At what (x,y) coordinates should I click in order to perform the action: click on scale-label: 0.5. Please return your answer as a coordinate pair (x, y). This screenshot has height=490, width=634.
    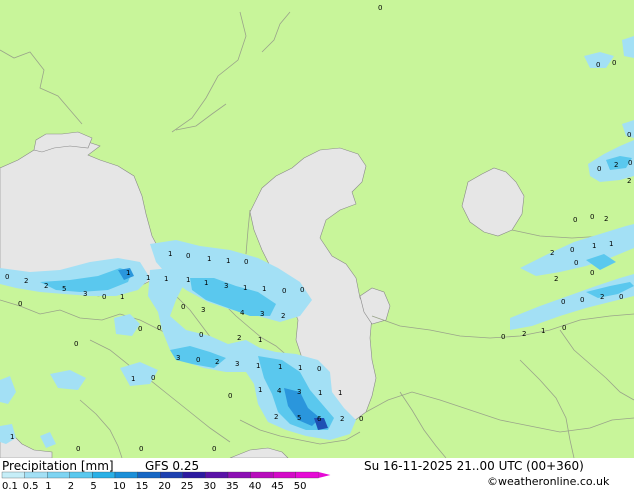
    Looking at the image, I should click on (31, 485).